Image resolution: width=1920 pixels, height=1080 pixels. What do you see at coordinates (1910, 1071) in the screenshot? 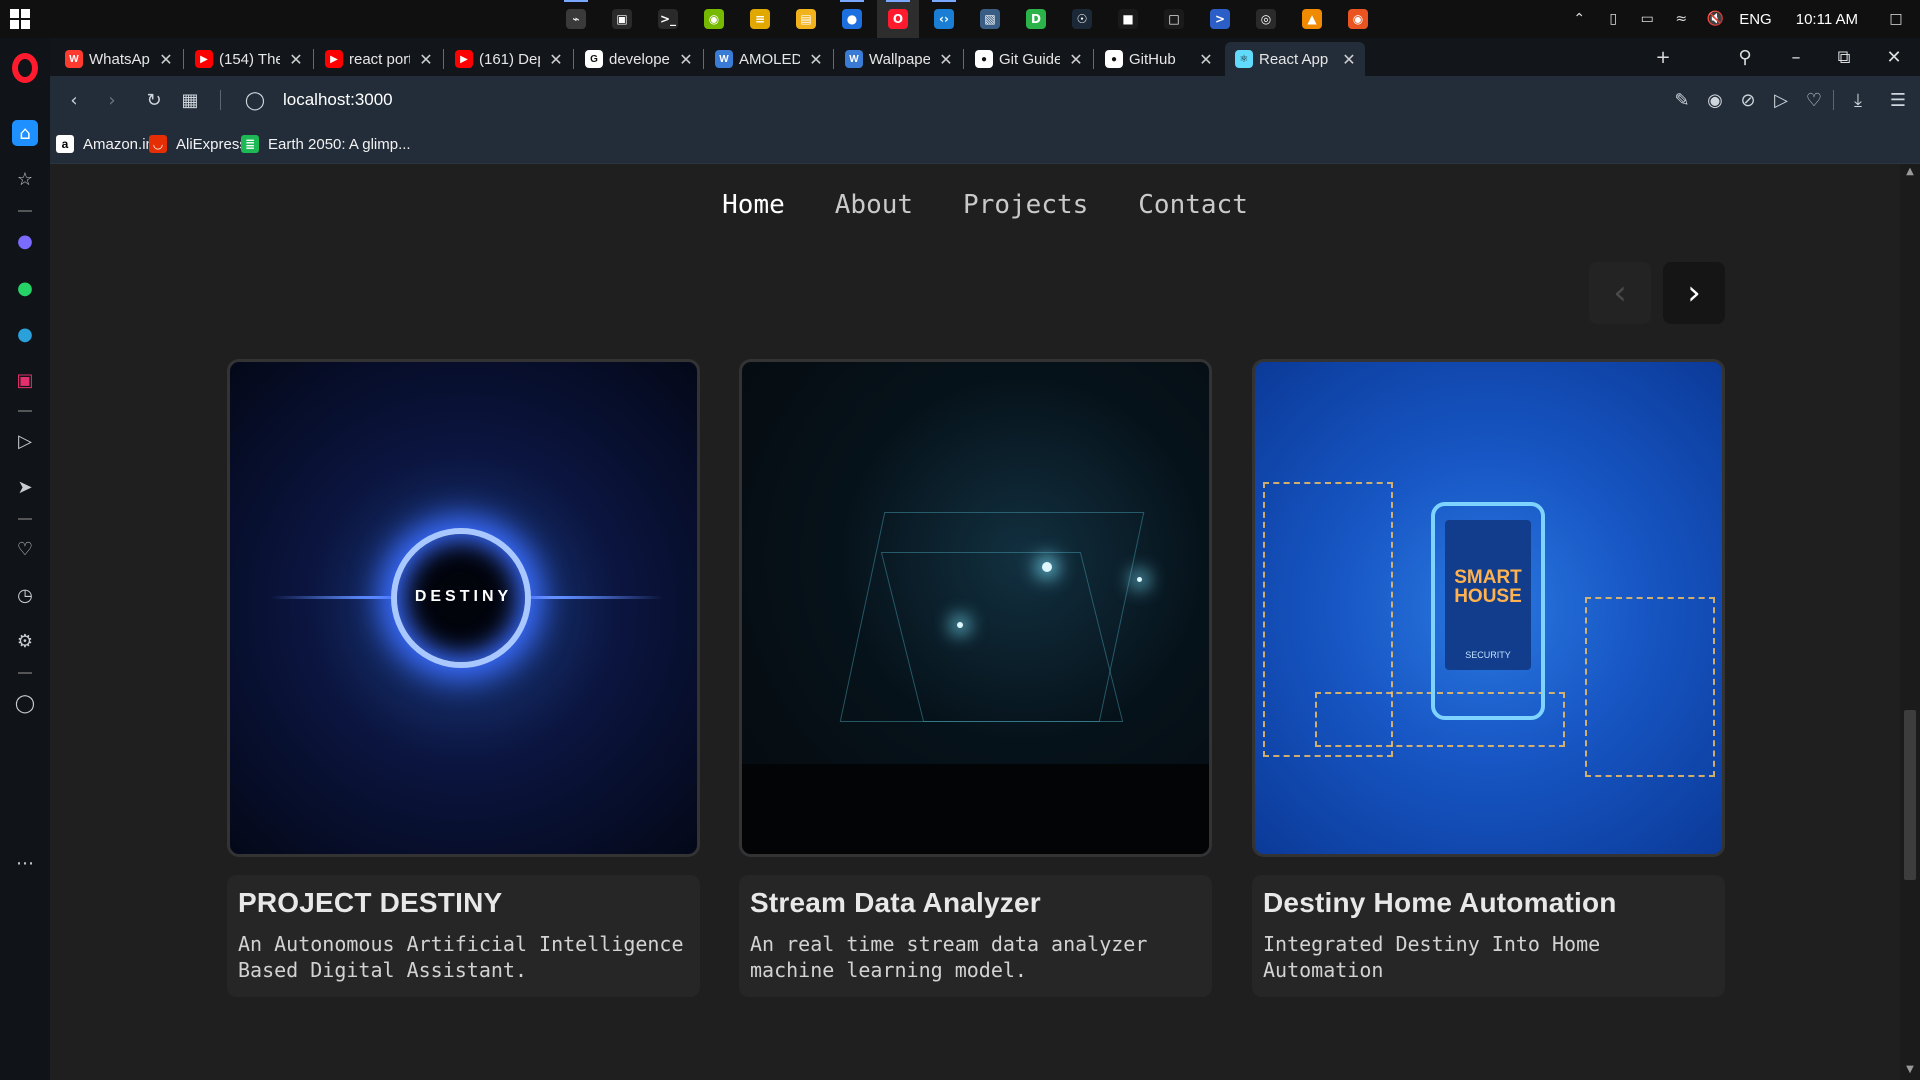
I see `scroll-down-icon: ▼` at bounding box center [1910, 1071].